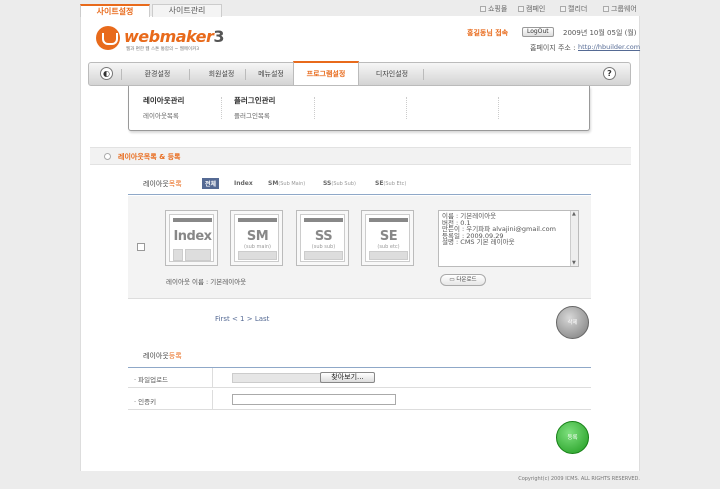 This screenshot has height=489, width=720. What do you see at coordinates (115, 10) in the screenshot?
I see `tab-site-settings: 사이트설정` at bounding box center [115, 10].